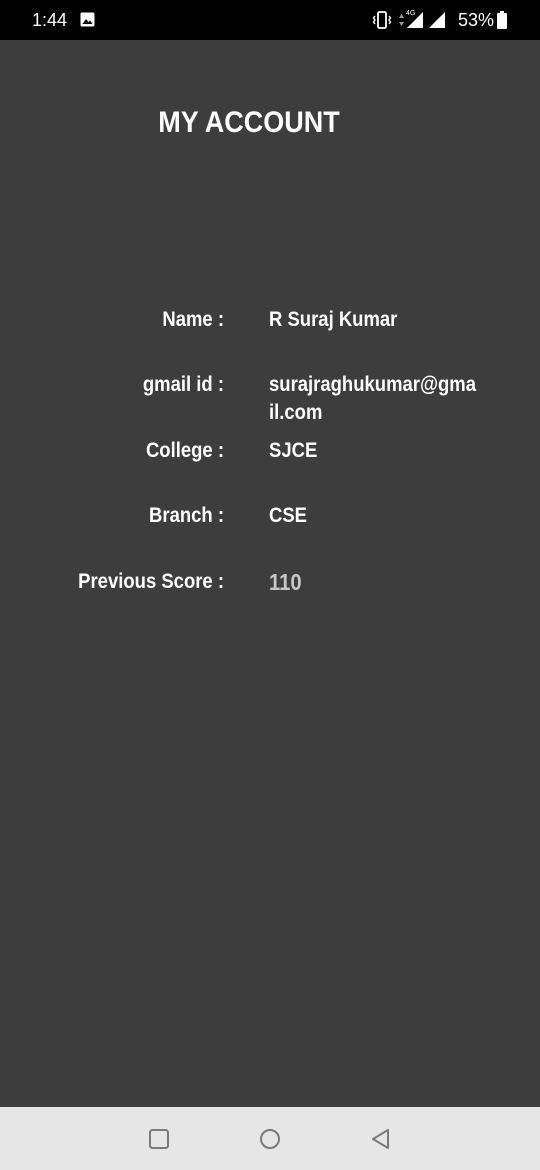 Image resolution: width=540 pixels, height=1170 pixels. Describe the element at coordinates (151, 581) in the screenshot. I see `previous-score-label: Previous Score :` at that location.